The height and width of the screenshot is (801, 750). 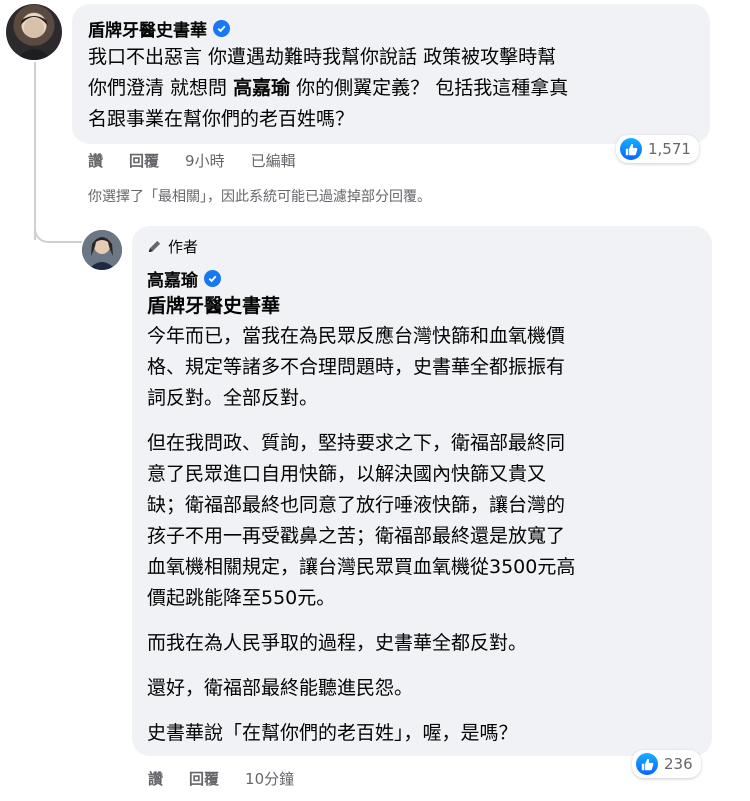 I want to click on reply-avatar, so click(x=102, y=250).